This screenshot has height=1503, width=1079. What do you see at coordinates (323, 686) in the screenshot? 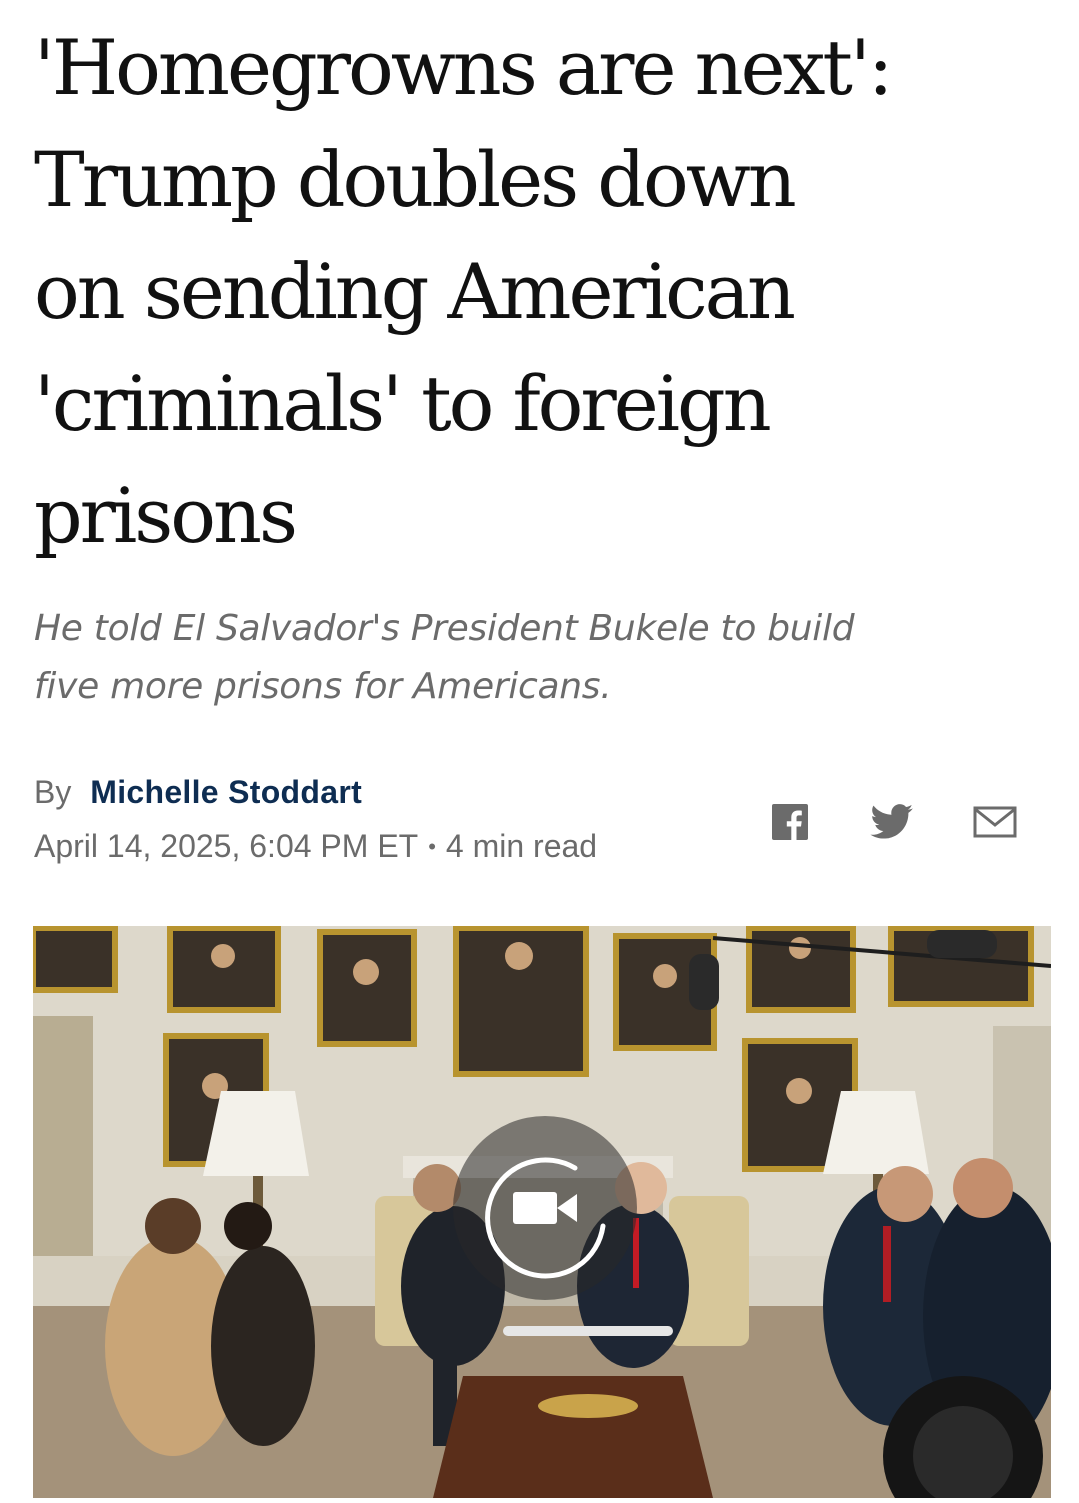
I see `subheadline-line: five more prisons for Americans.` at bounding box center [323, 686].